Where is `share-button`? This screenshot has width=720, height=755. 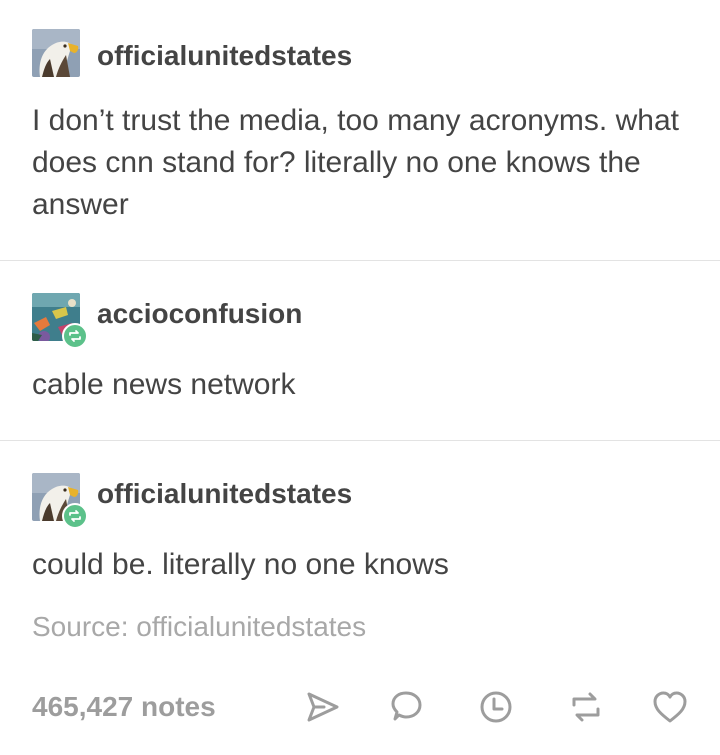 share-button is located at coordinates (323, 707).